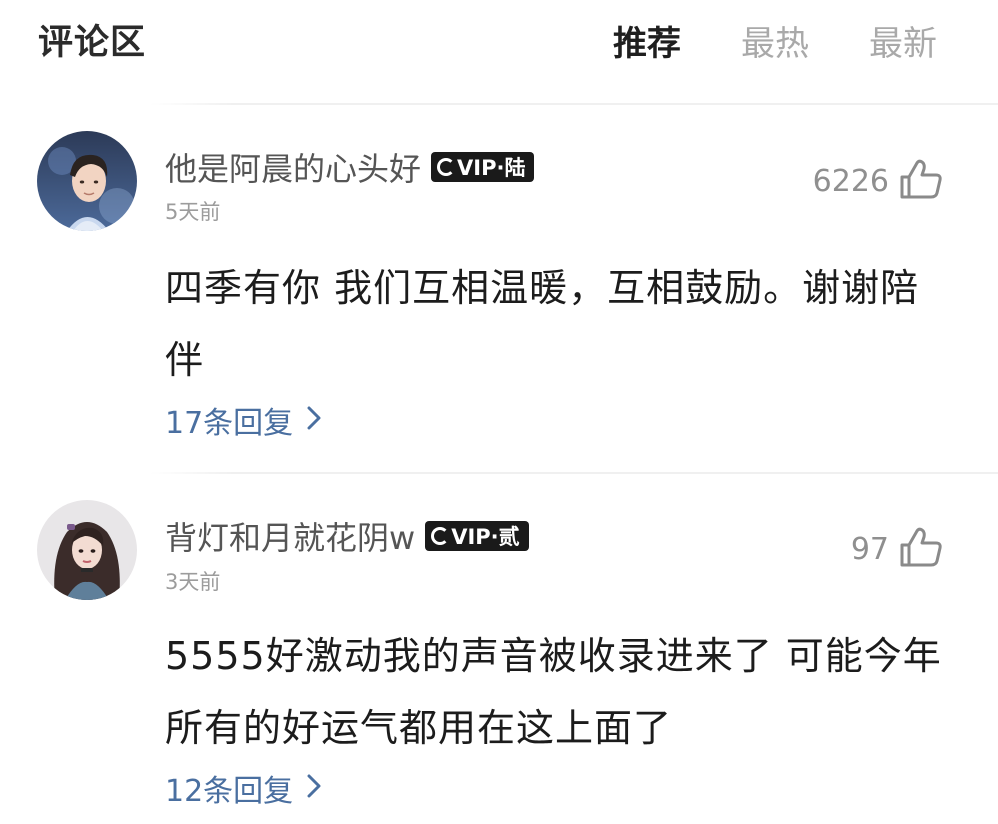 This screenshot has height=824, width=998. Describe the element at coordinates (290, 536) in the screenshot. I see `username: 背灯和月就花阴w` at that location.